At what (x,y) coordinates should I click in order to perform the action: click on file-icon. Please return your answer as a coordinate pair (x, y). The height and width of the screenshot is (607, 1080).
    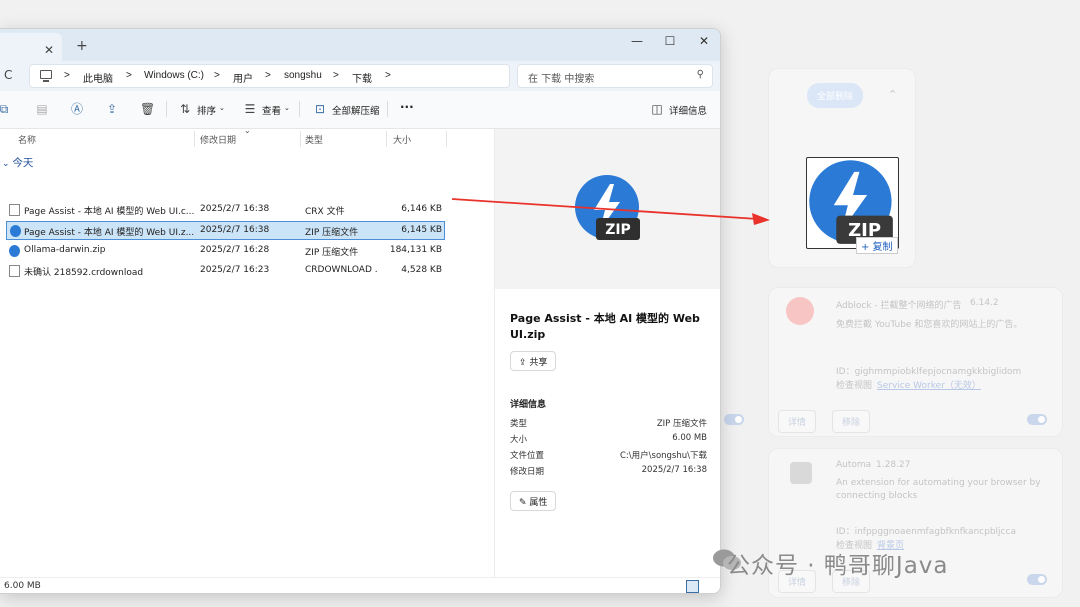
    Looking at the image, I should click on (14, 271).